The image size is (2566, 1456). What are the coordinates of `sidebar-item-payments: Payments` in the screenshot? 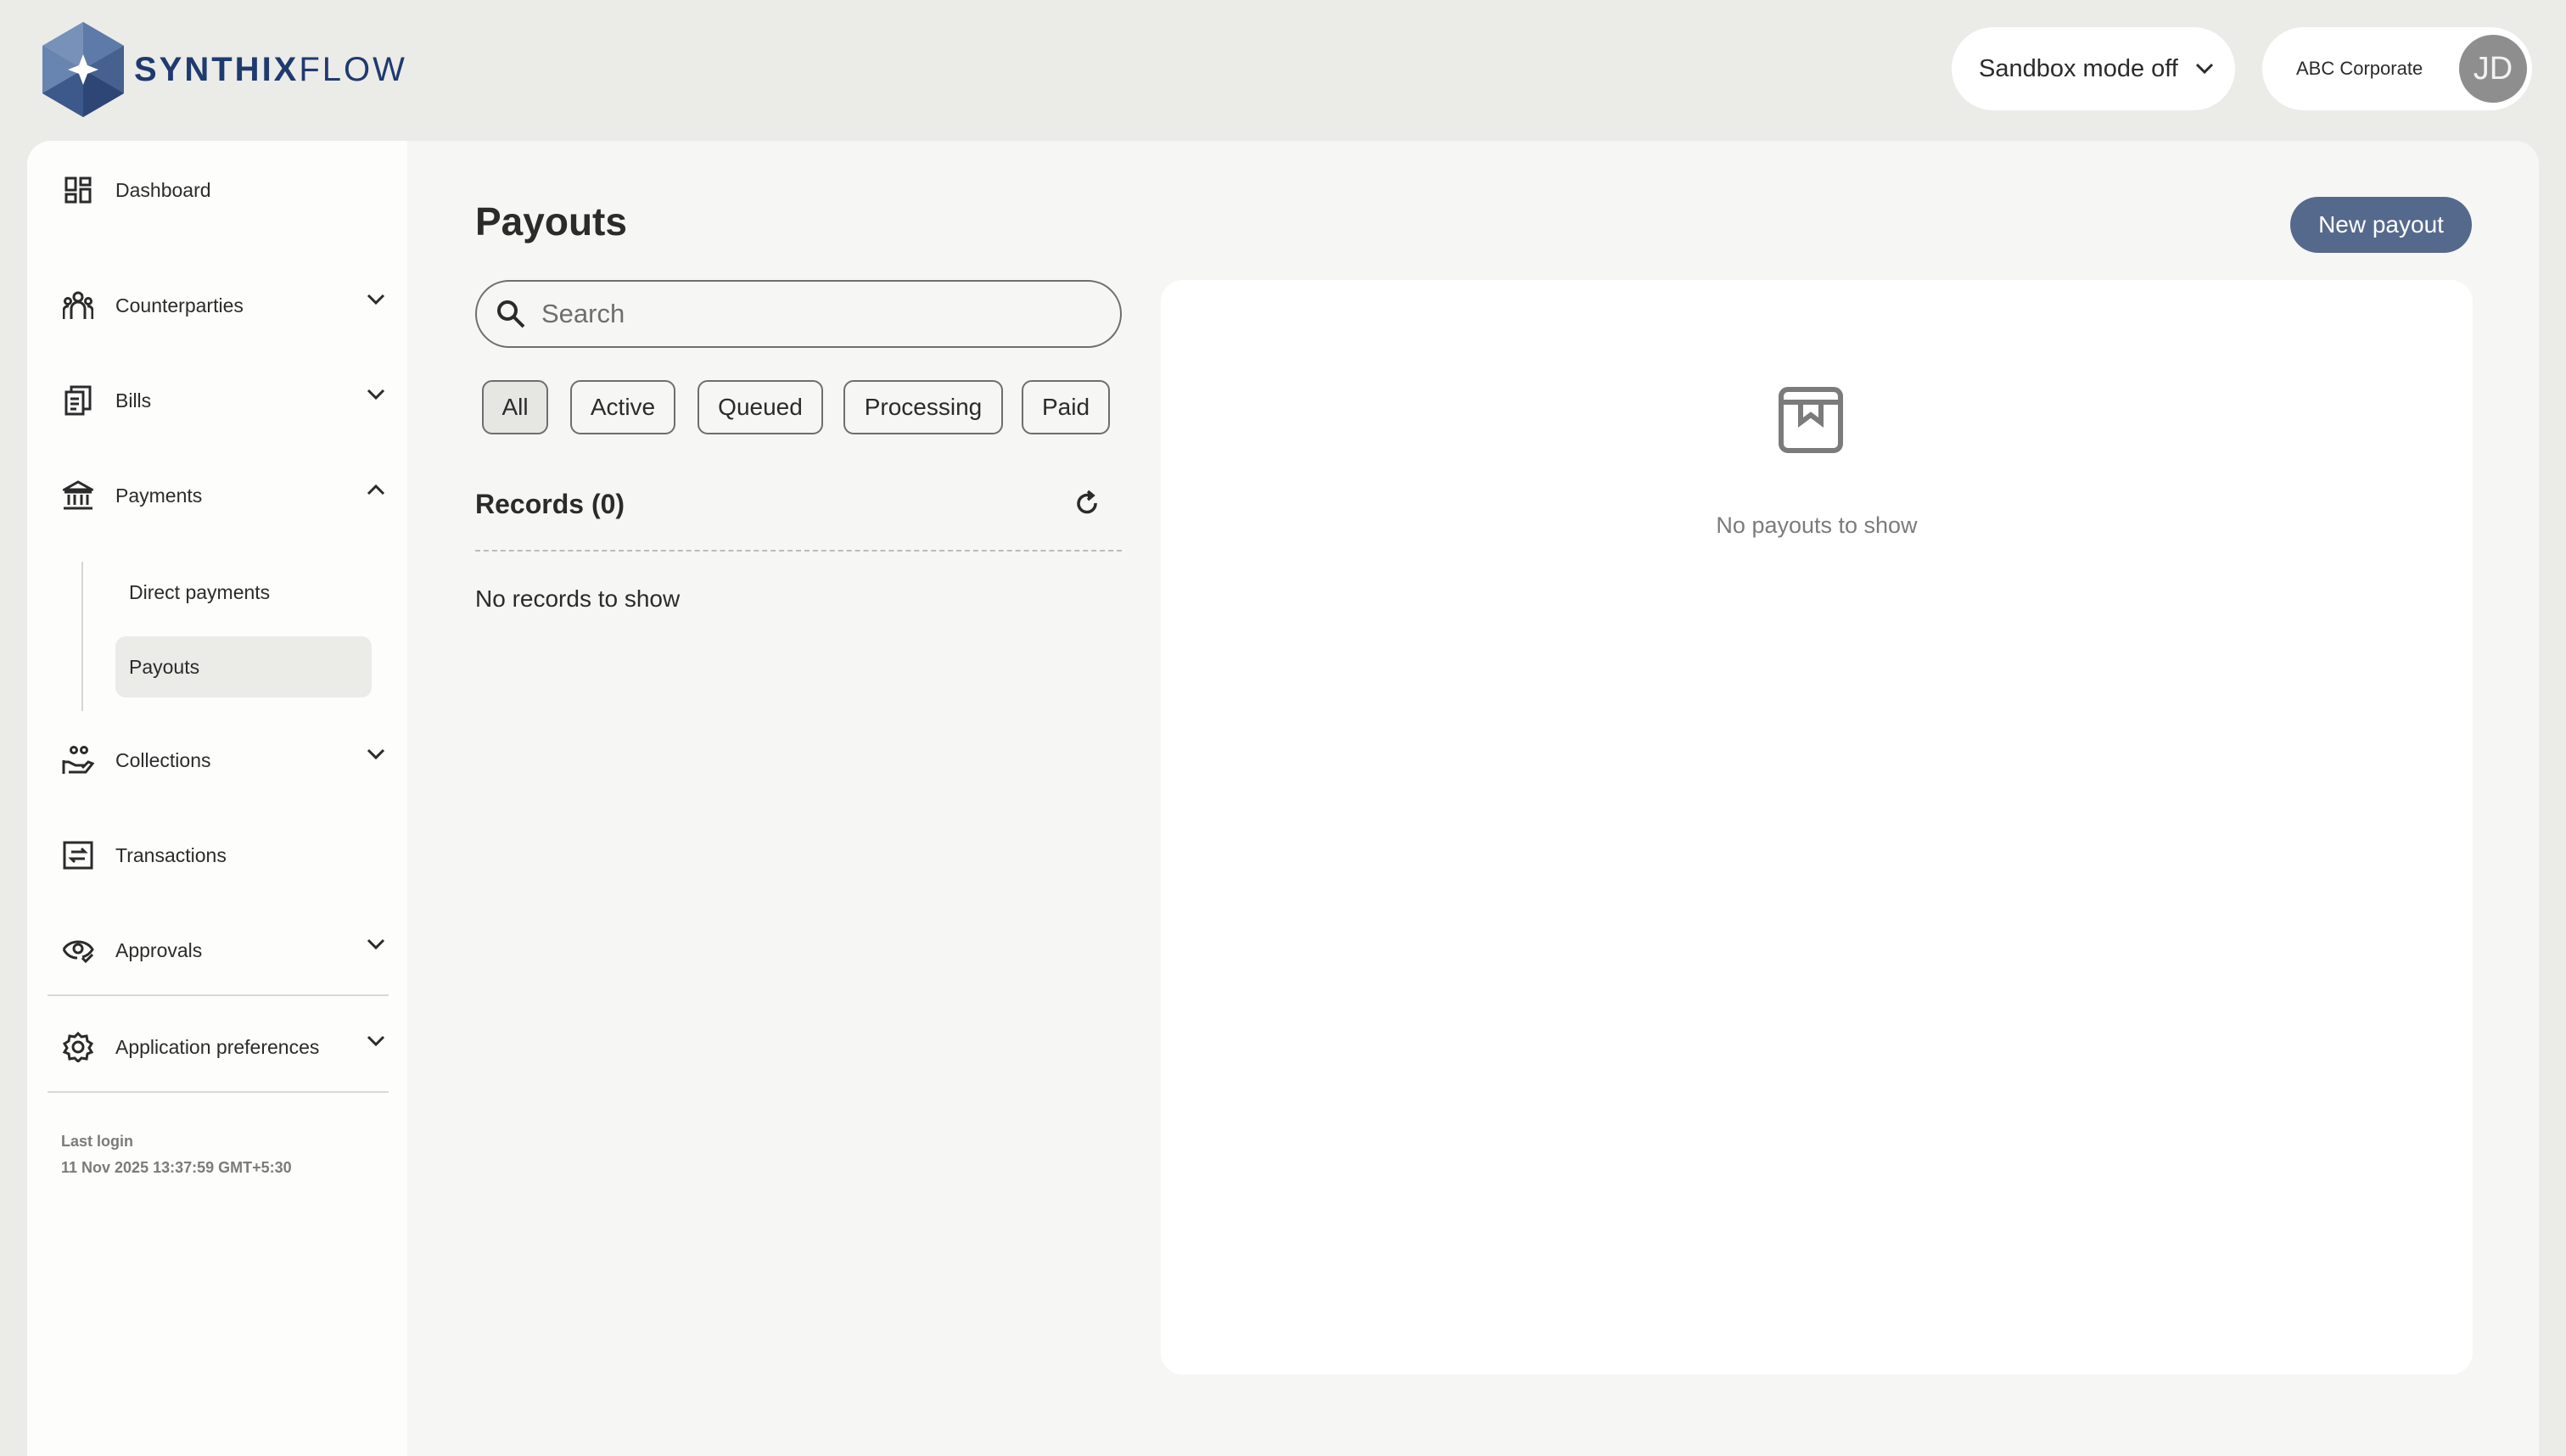 It's located at (231, 496).